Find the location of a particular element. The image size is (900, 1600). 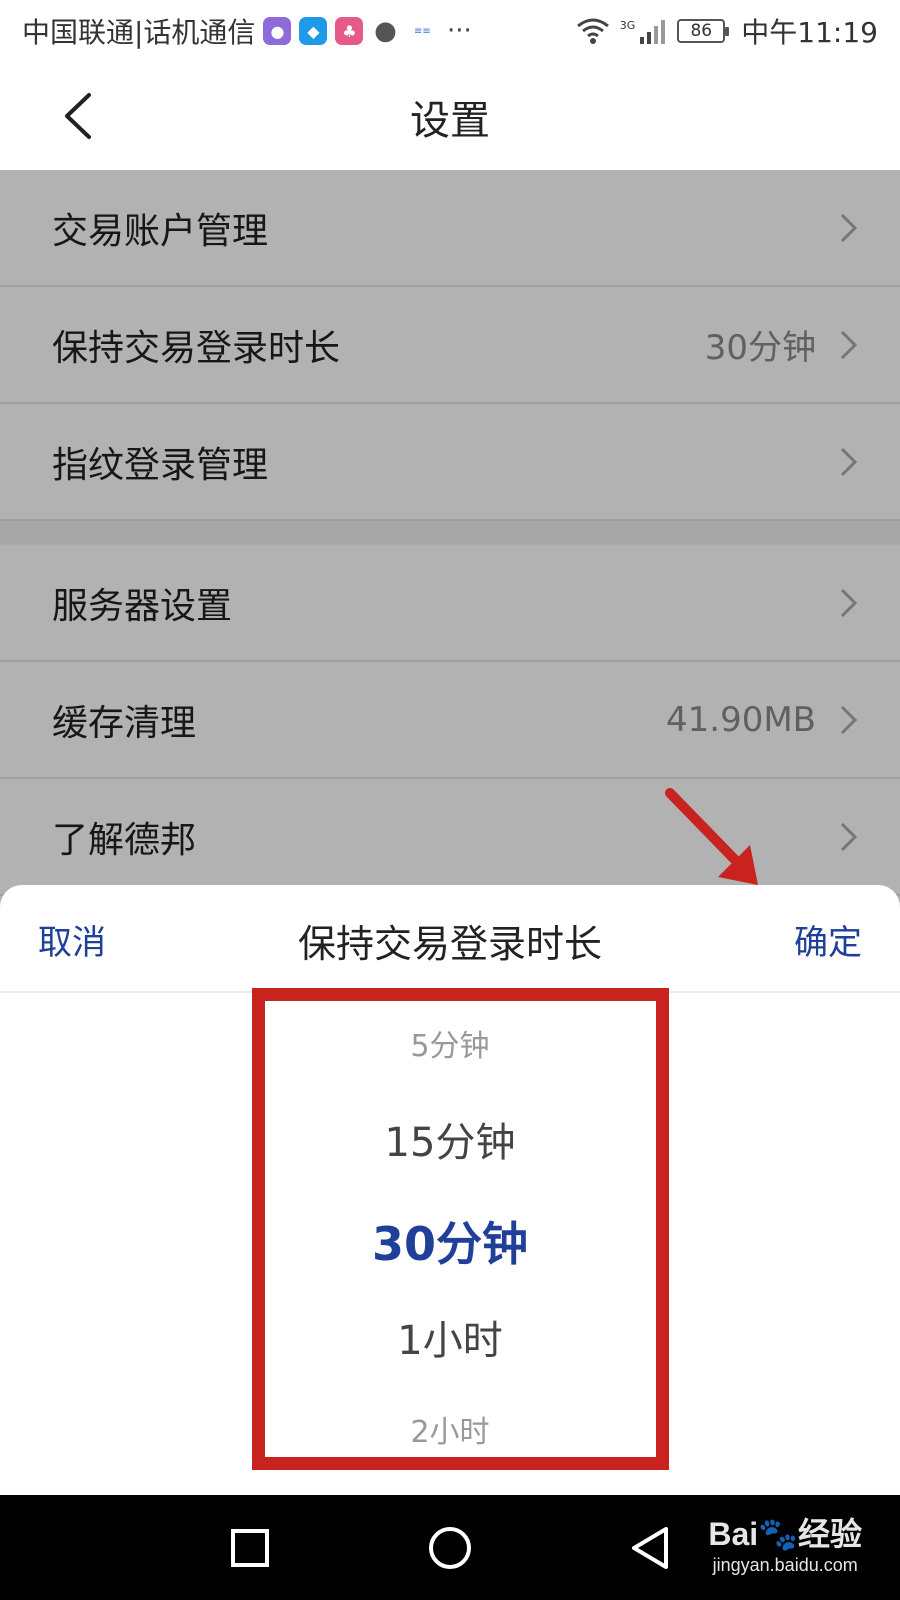

app-icon: ● is located at coordinates (277, 31).